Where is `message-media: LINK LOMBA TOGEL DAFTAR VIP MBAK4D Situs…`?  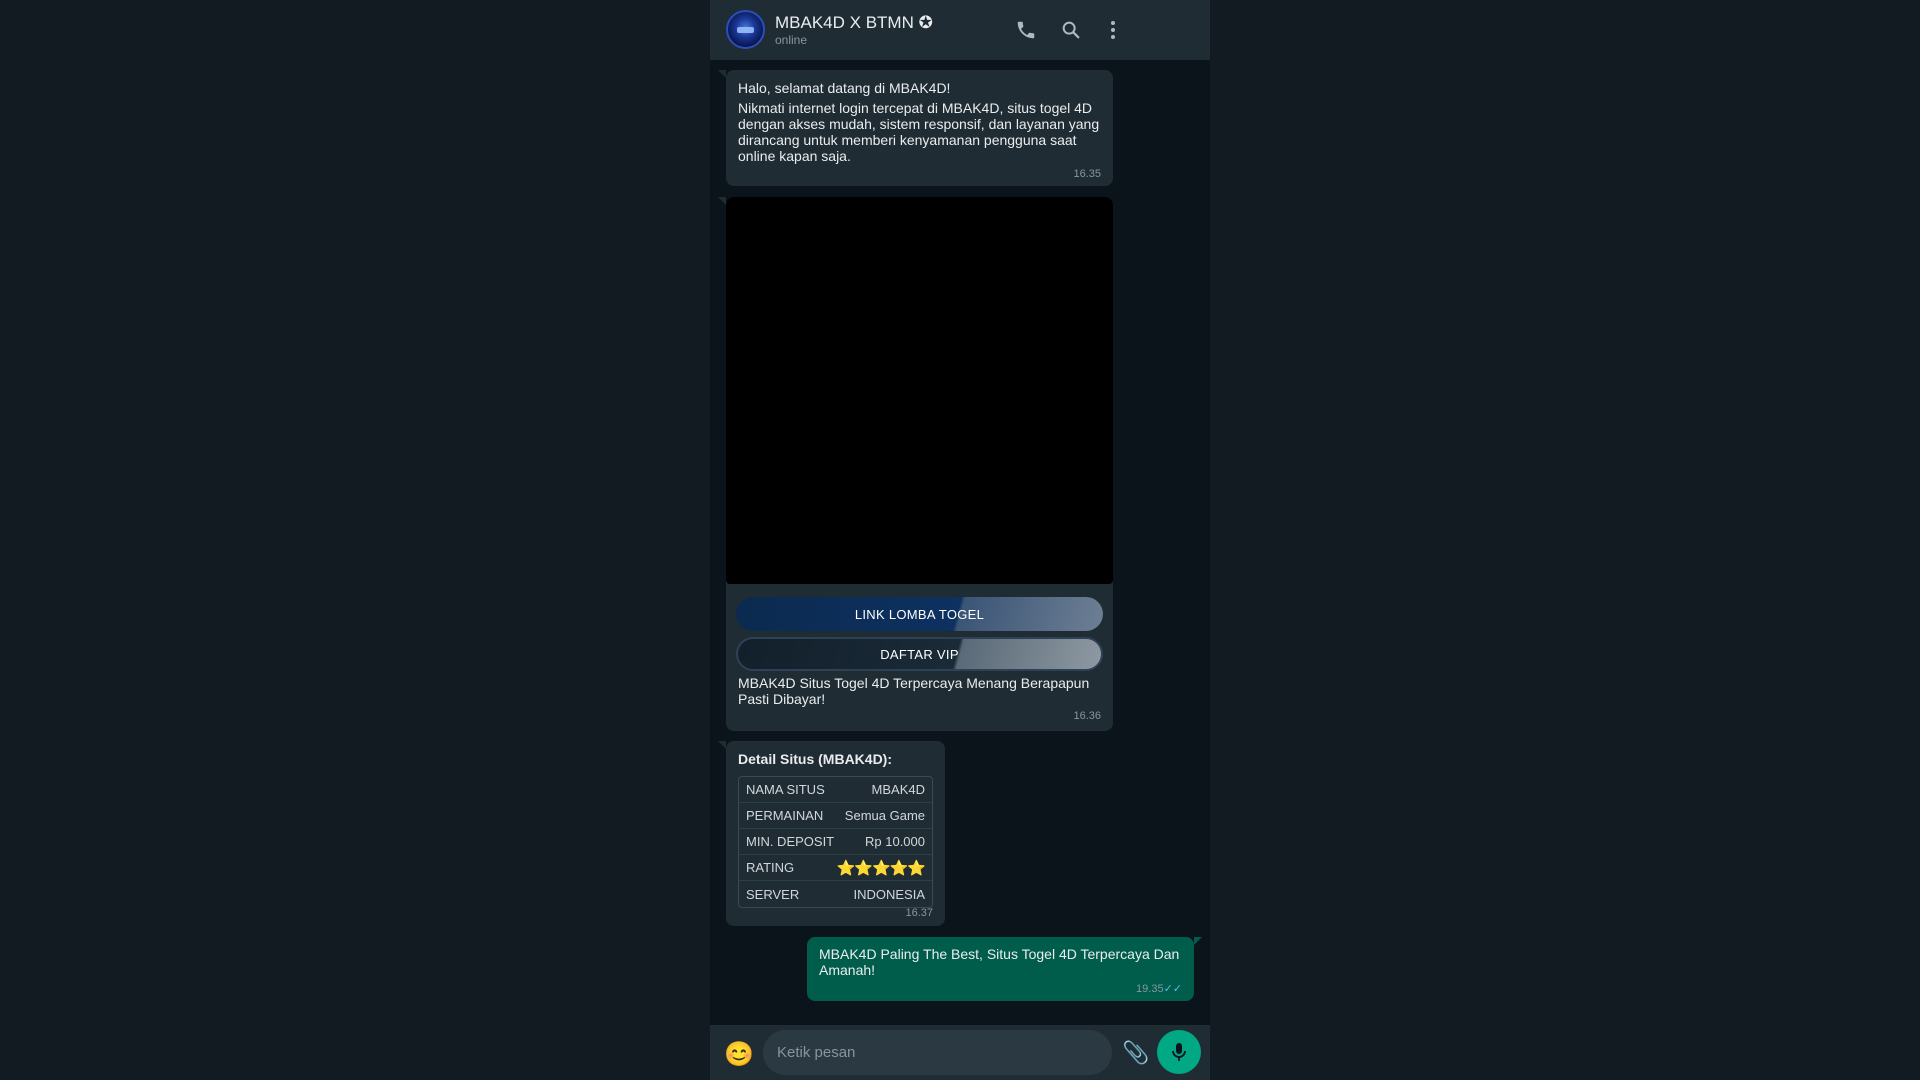 message-media: LINK LOMBA TOGEL DAFTAR VIP MBAK4D Situs… is located at coordinates (915, 464).